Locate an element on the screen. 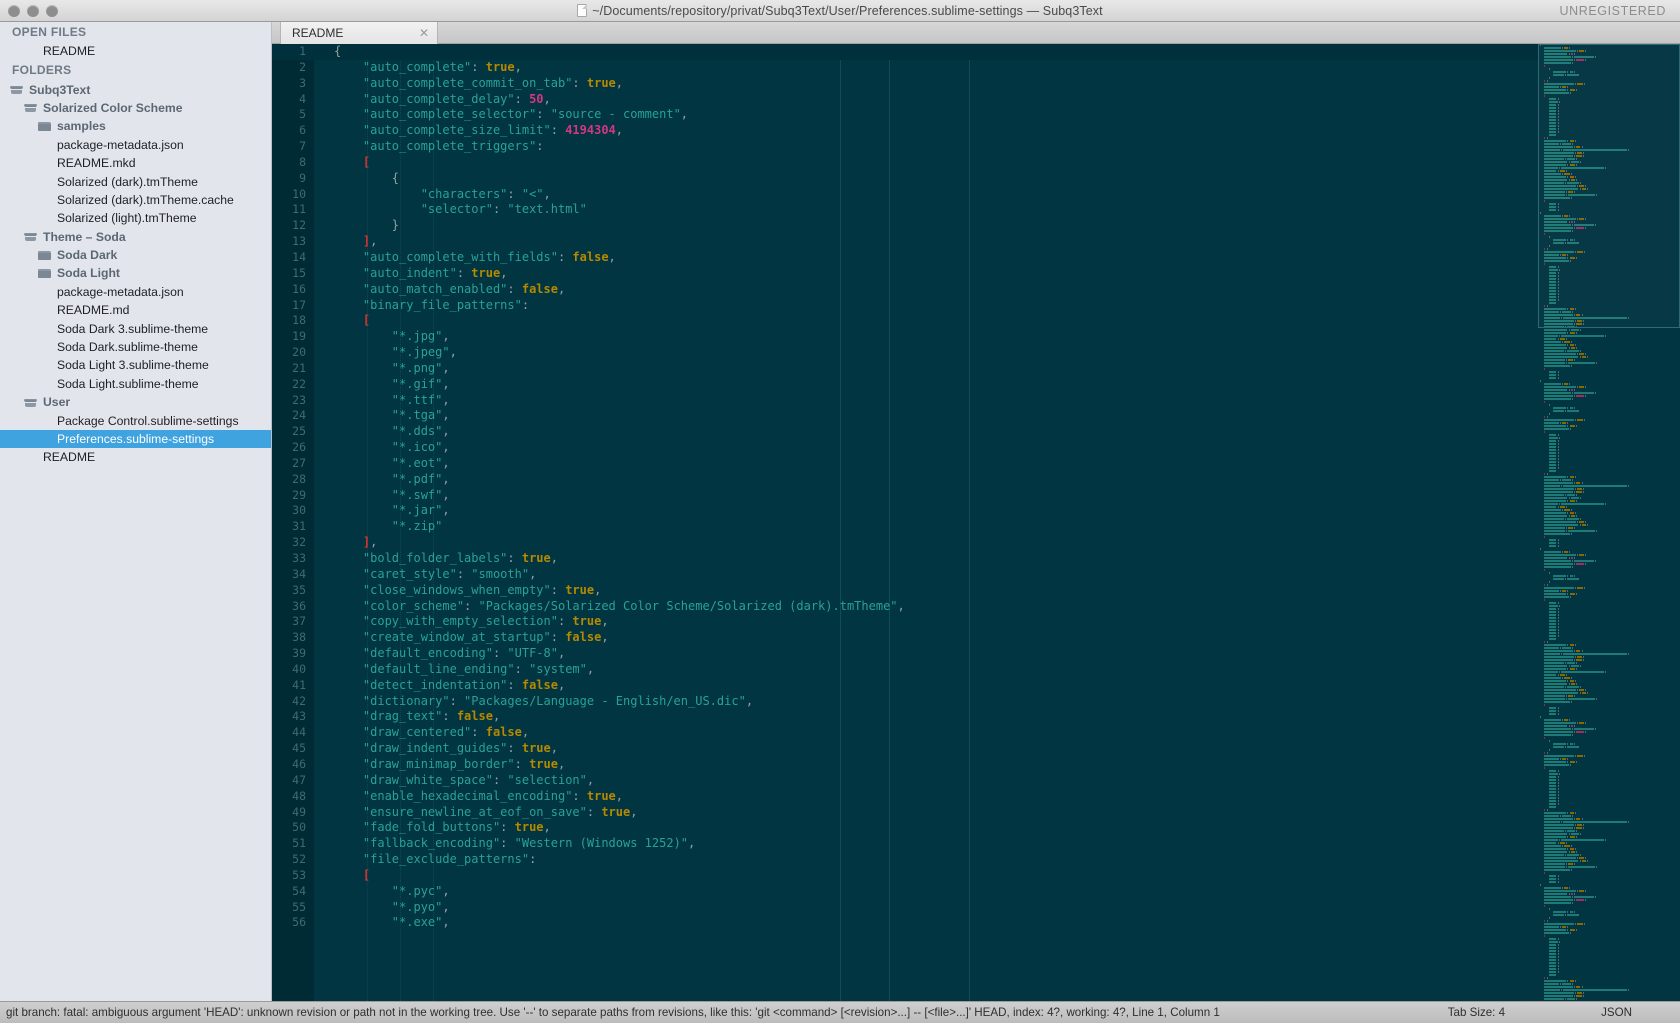 The width and height of the screenshot is (1680, 1023). tree-item: Subq3Text is located at coordinates (135, 89).